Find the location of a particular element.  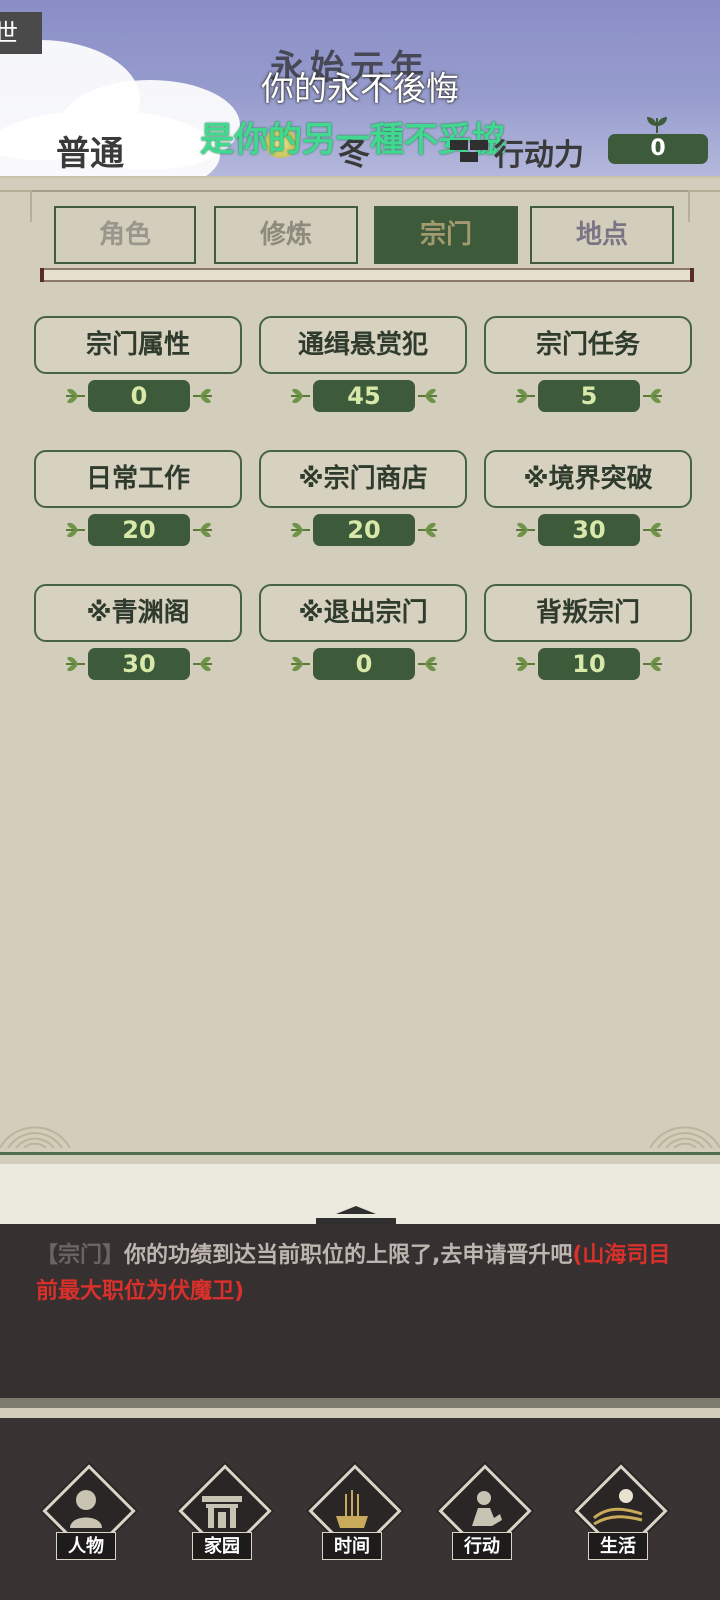

tab-location: 地点 is located at coordinates (602, 235).